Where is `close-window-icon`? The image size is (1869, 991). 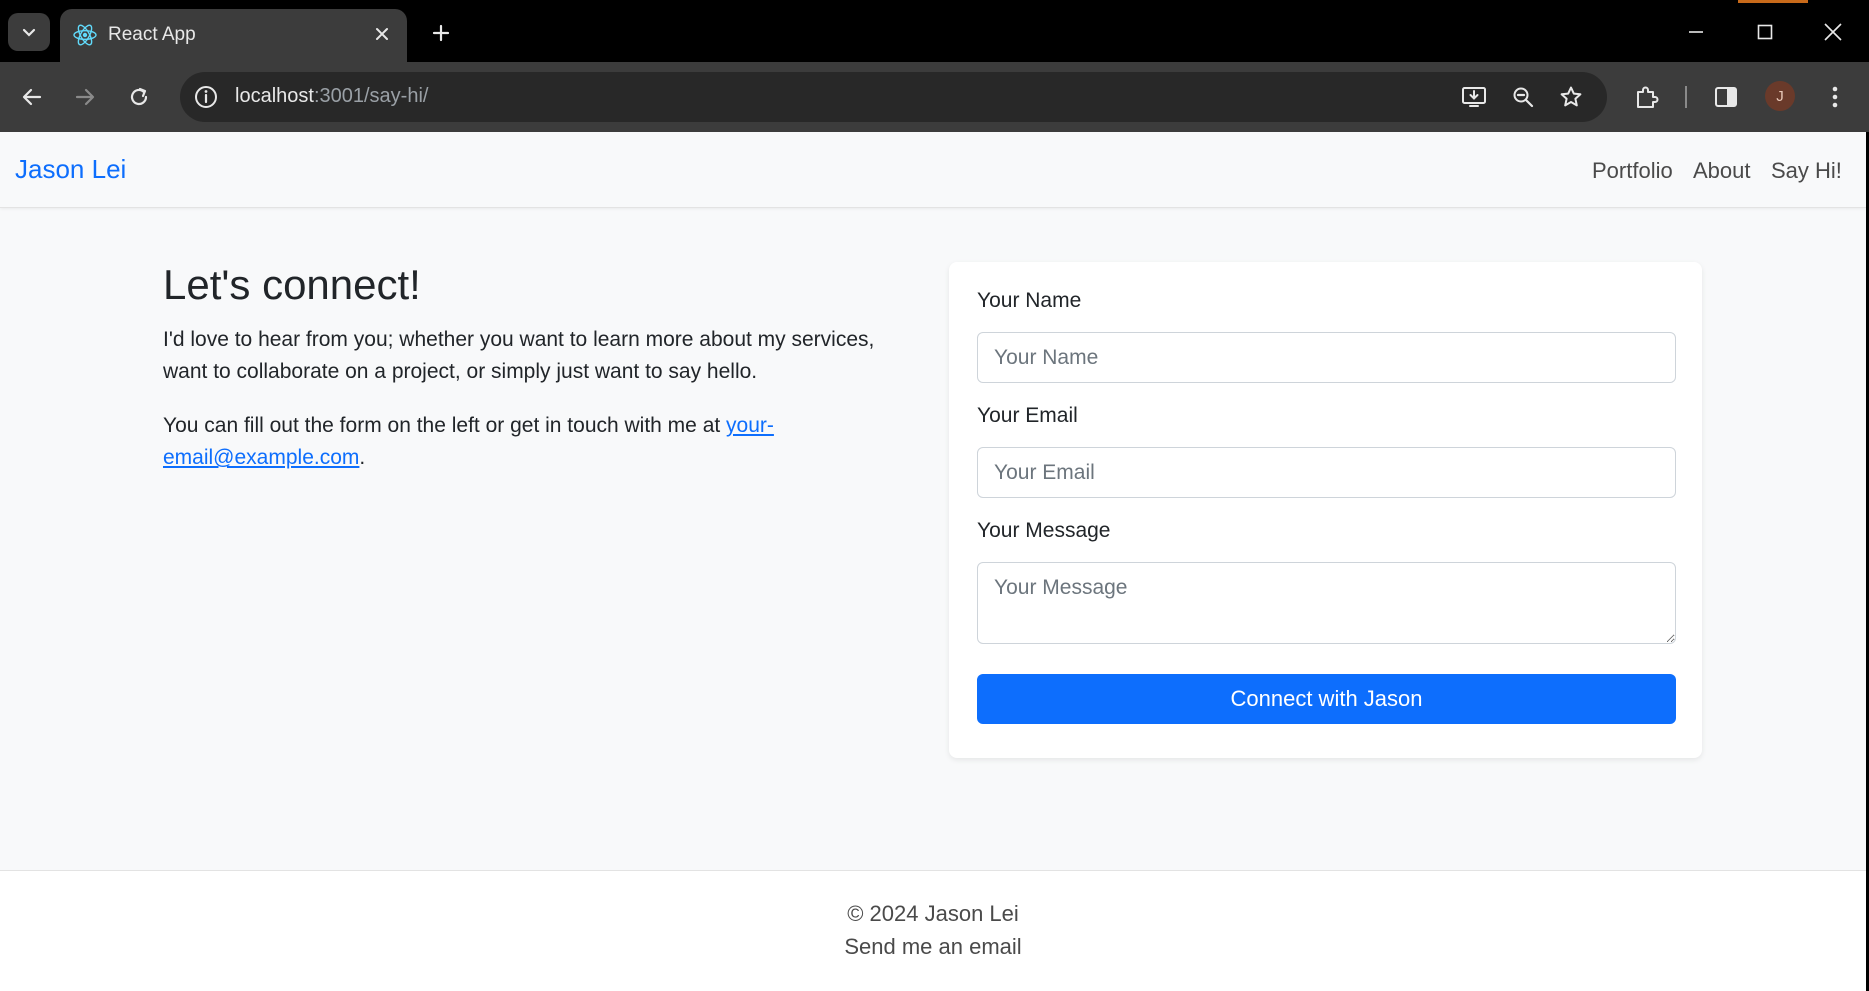 close-window-icon is located at coordinates (1833, 32).